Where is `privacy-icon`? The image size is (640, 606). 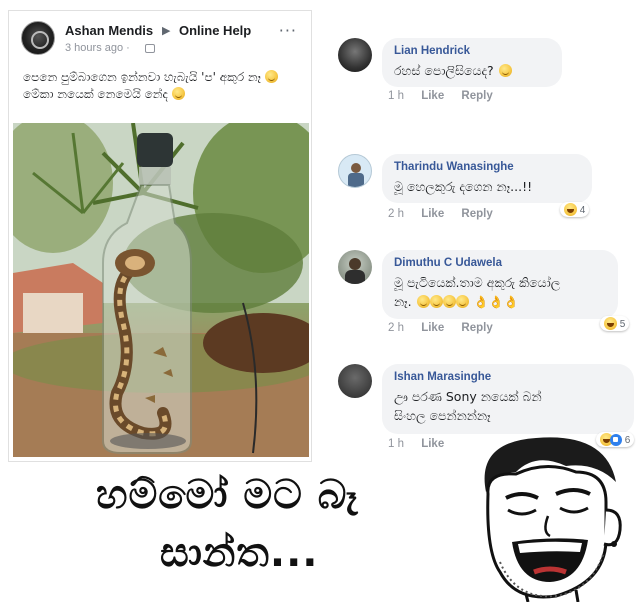 privacy-icon is located at coordinates (150, 48).